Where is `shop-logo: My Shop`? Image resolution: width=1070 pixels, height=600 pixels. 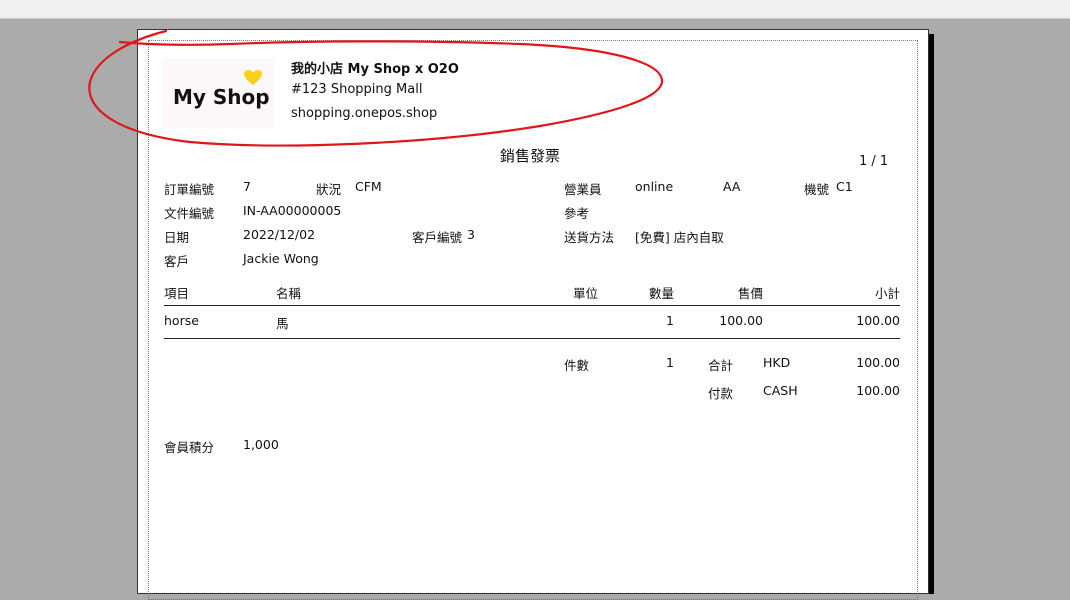 shop-logo: My Shop is located at coordinates (218, 93).